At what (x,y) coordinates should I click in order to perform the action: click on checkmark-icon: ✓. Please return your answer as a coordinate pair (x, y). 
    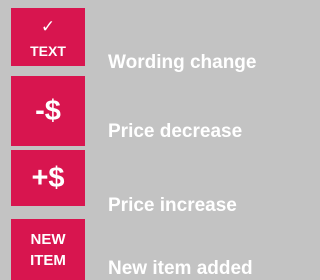
    Looking at the image, I should click on (48, 26).